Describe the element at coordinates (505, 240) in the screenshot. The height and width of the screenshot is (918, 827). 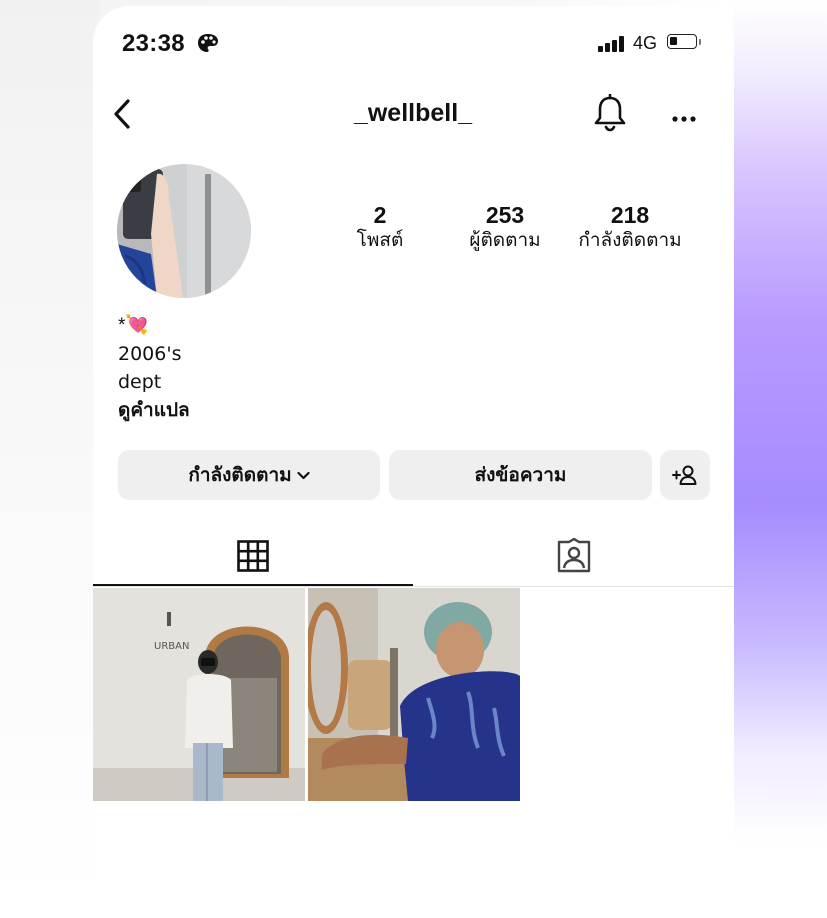
I see `stat-followers-label: ผู้ติดตาม` at that location.